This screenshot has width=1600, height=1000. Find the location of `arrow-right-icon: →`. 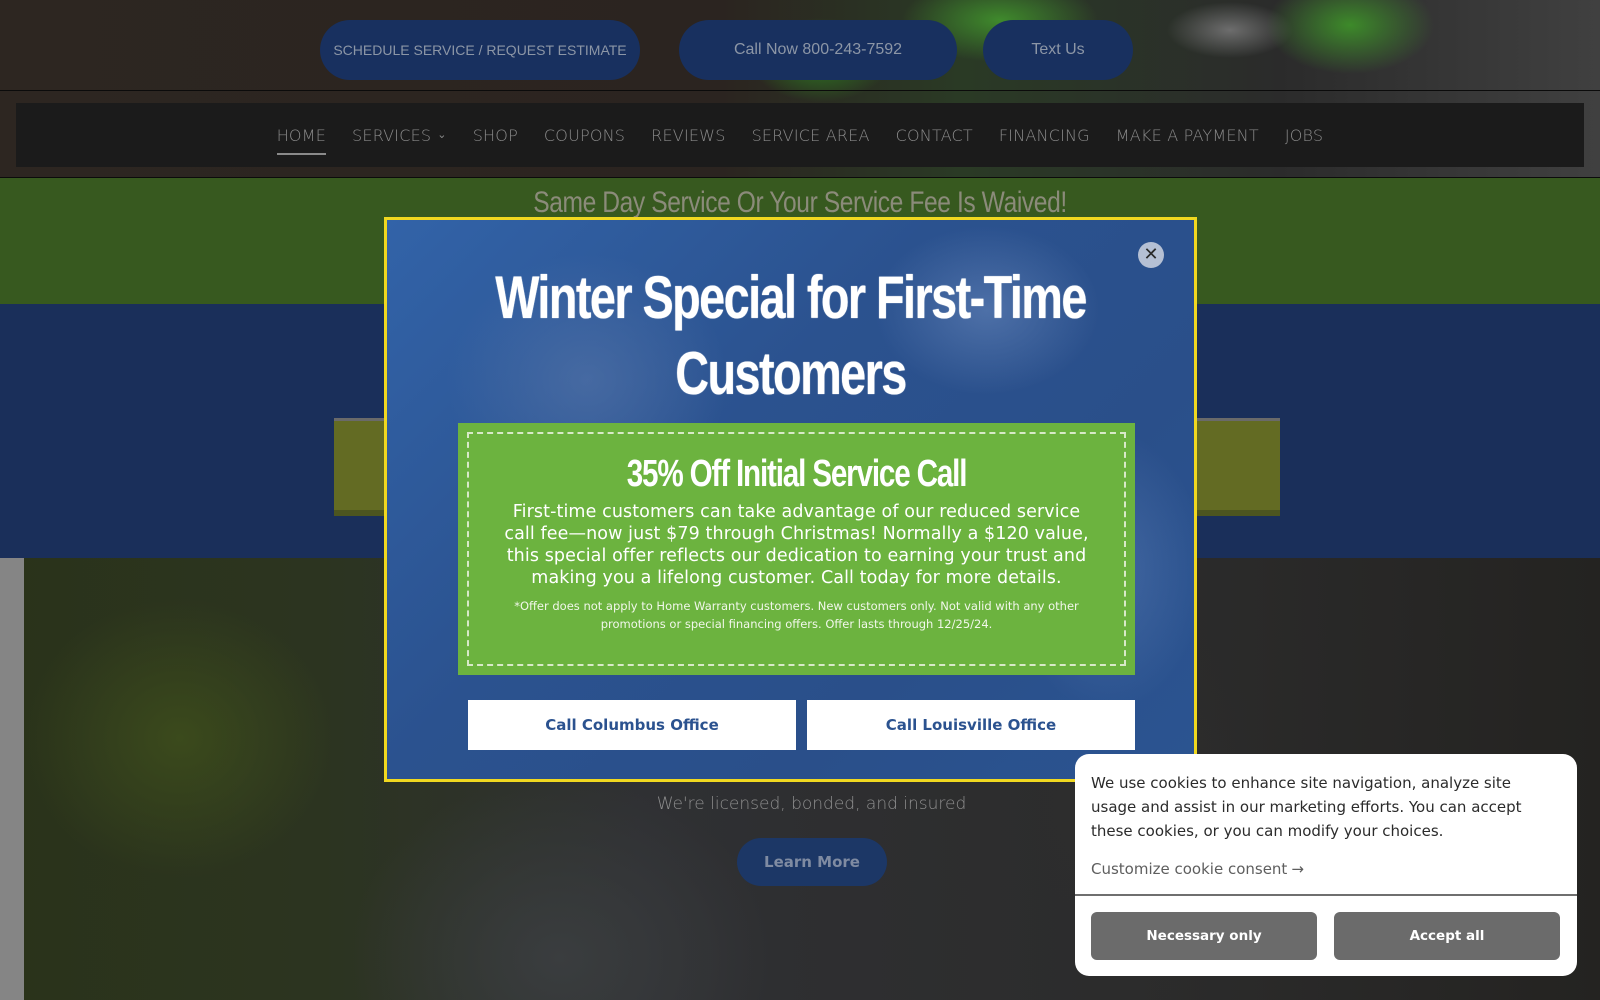

arrow-right-icon: → is located at coordinates (1297, 869).